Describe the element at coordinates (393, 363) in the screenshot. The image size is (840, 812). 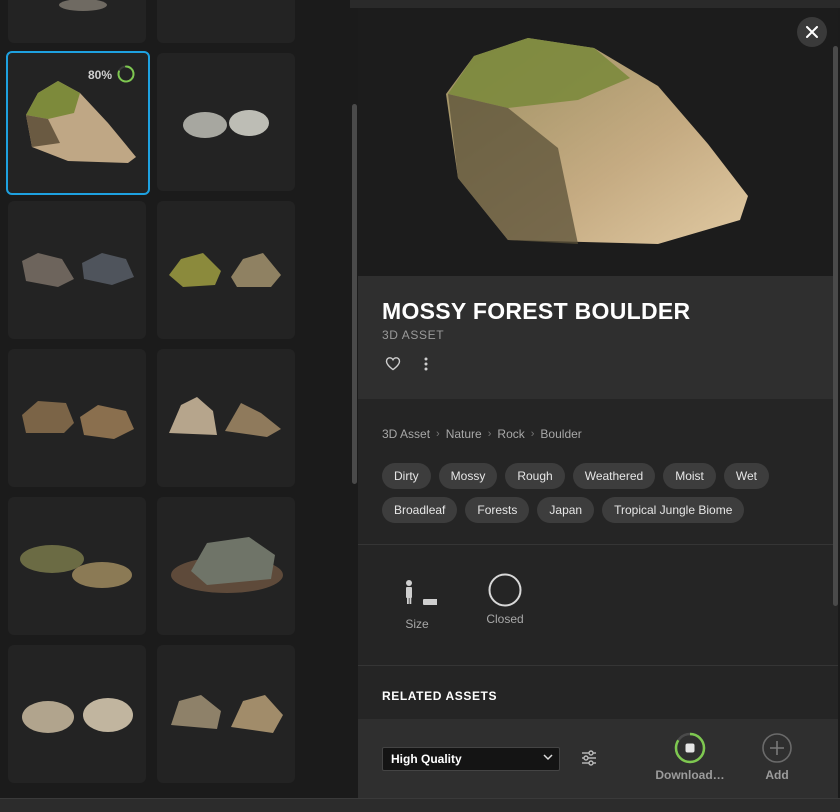
I see `heart-icon` at that location.